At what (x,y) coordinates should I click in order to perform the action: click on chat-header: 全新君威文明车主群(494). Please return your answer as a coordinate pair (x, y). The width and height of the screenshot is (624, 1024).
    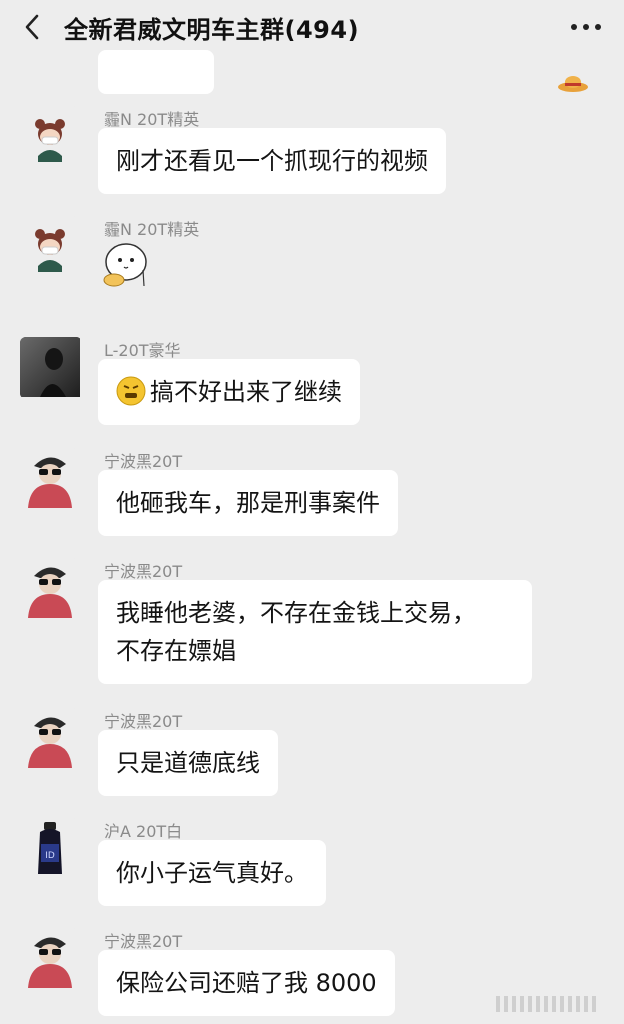
    Looking at the image, I should click on (312, 27).